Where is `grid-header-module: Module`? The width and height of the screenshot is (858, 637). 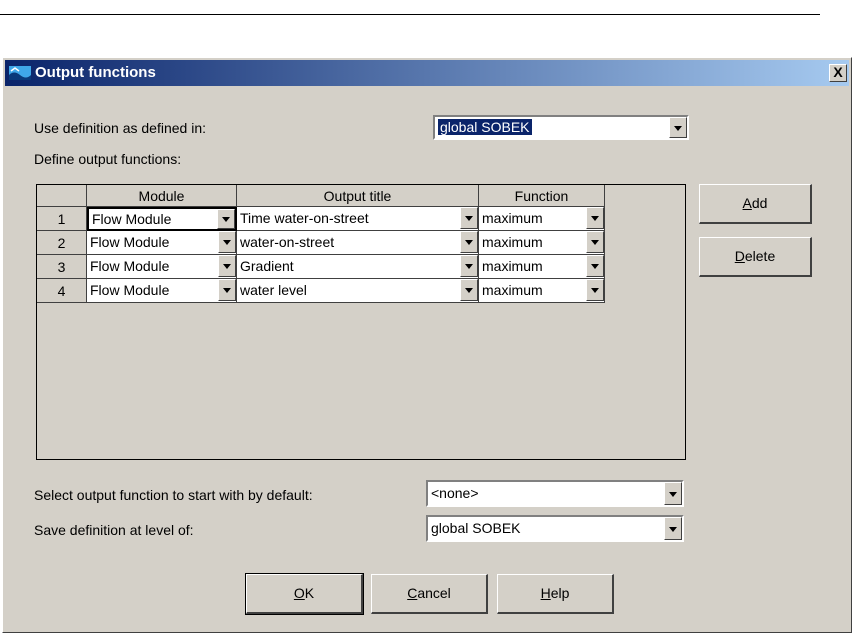
grid-header-module: Module is located at coordinates (162, 196).